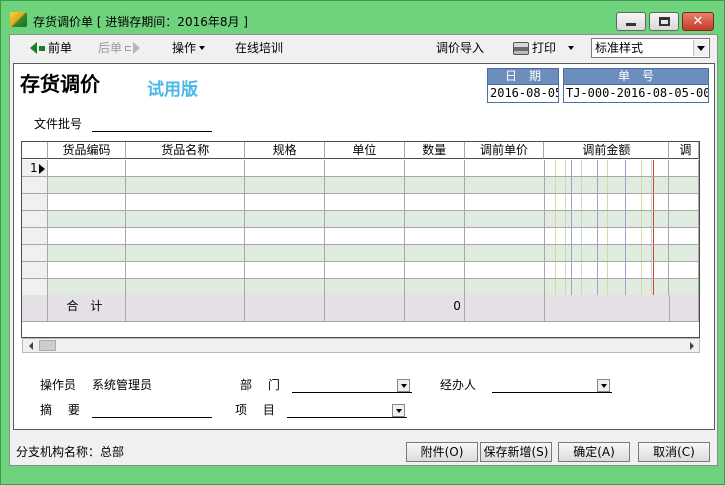  What do you see at coordinates (691, 345) in the screenshot?
I see `scroll-right-button` at bounding box center [691, 345].